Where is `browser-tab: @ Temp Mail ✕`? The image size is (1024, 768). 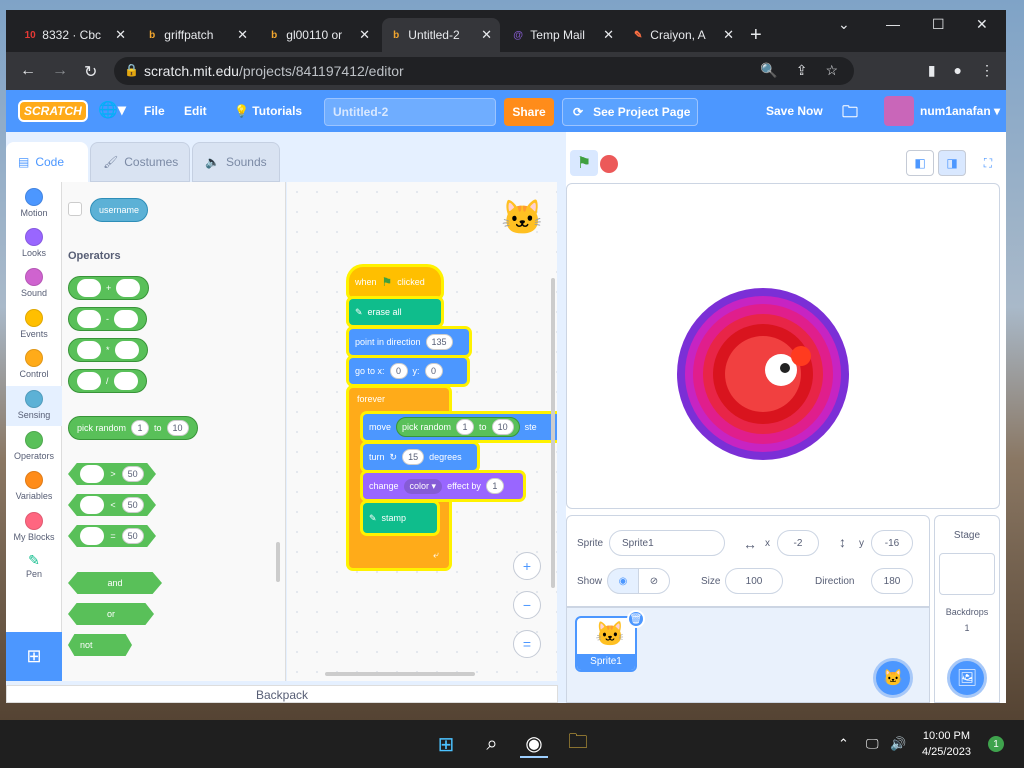 browser-tab: @ Temp Mail ✕ is located at coordinates (563, 35).